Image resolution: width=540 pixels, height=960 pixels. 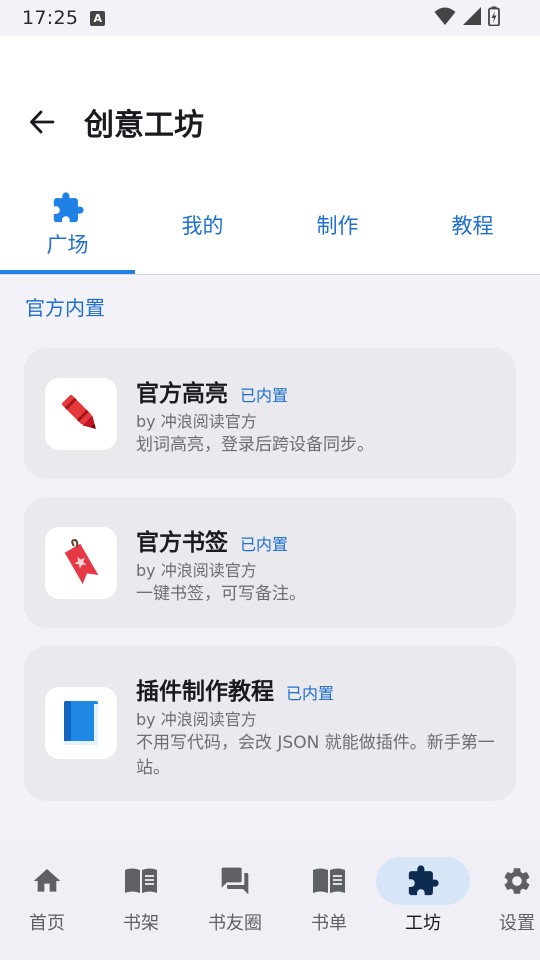 I want to click on plugin-card-bookmark: 官方书签 已内置 by 冲浪阅读官方 一键书签，可写备注。, so click(x=270, y=562).